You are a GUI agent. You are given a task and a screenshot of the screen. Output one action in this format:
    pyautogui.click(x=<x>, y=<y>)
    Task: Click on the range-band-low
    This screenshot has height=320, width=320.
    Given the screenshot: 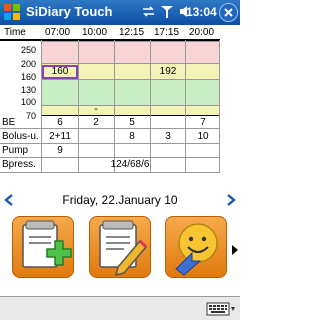 What is the action you would take?
    pyautogui.click(x=130, y=110)
    